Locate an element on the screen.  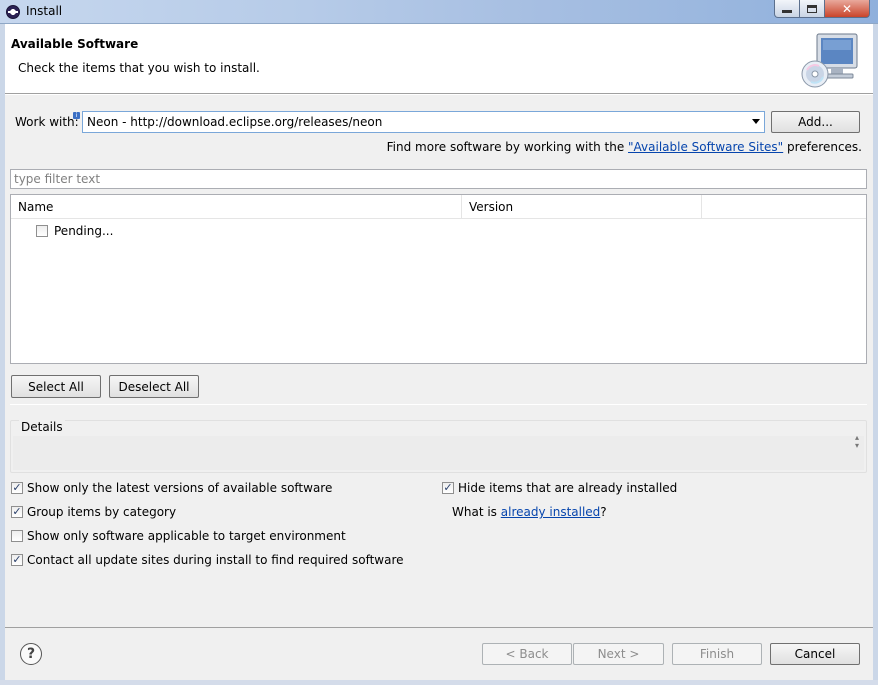
eclipse-icon is located at coordinates (13, 12).